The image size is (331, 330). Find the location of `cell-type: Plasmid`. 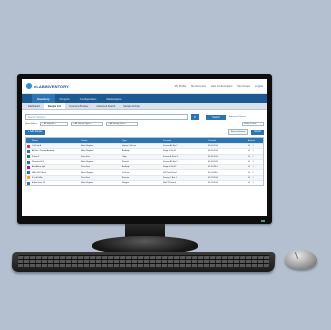

cell-type: Plasmid is located at coordinates (125, 162).